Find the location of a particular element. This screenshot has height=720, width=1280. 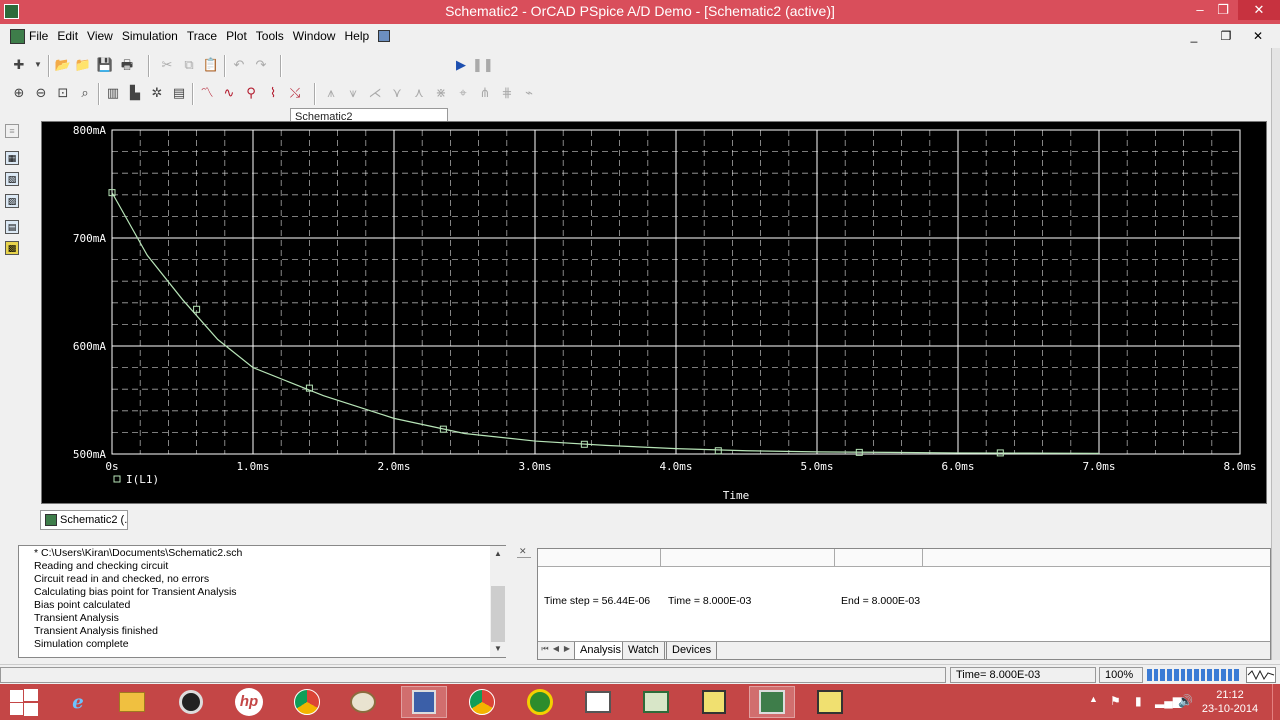

panel-splitter: ✕ is located at coordinates (524, 601).